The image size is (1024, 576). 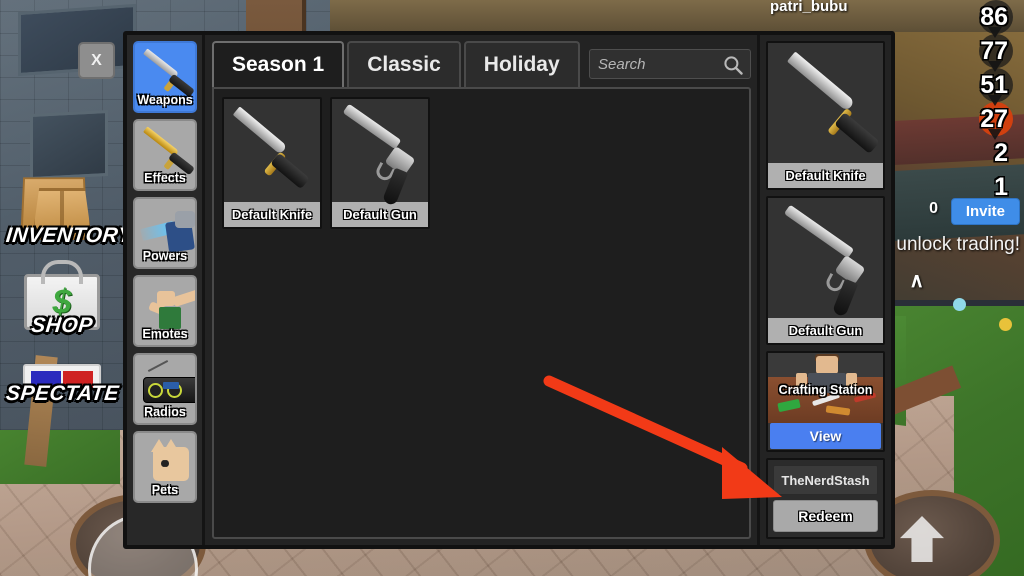 I want to click on crafting-station-icon: Crafting Station, so click(x=825, y=387).